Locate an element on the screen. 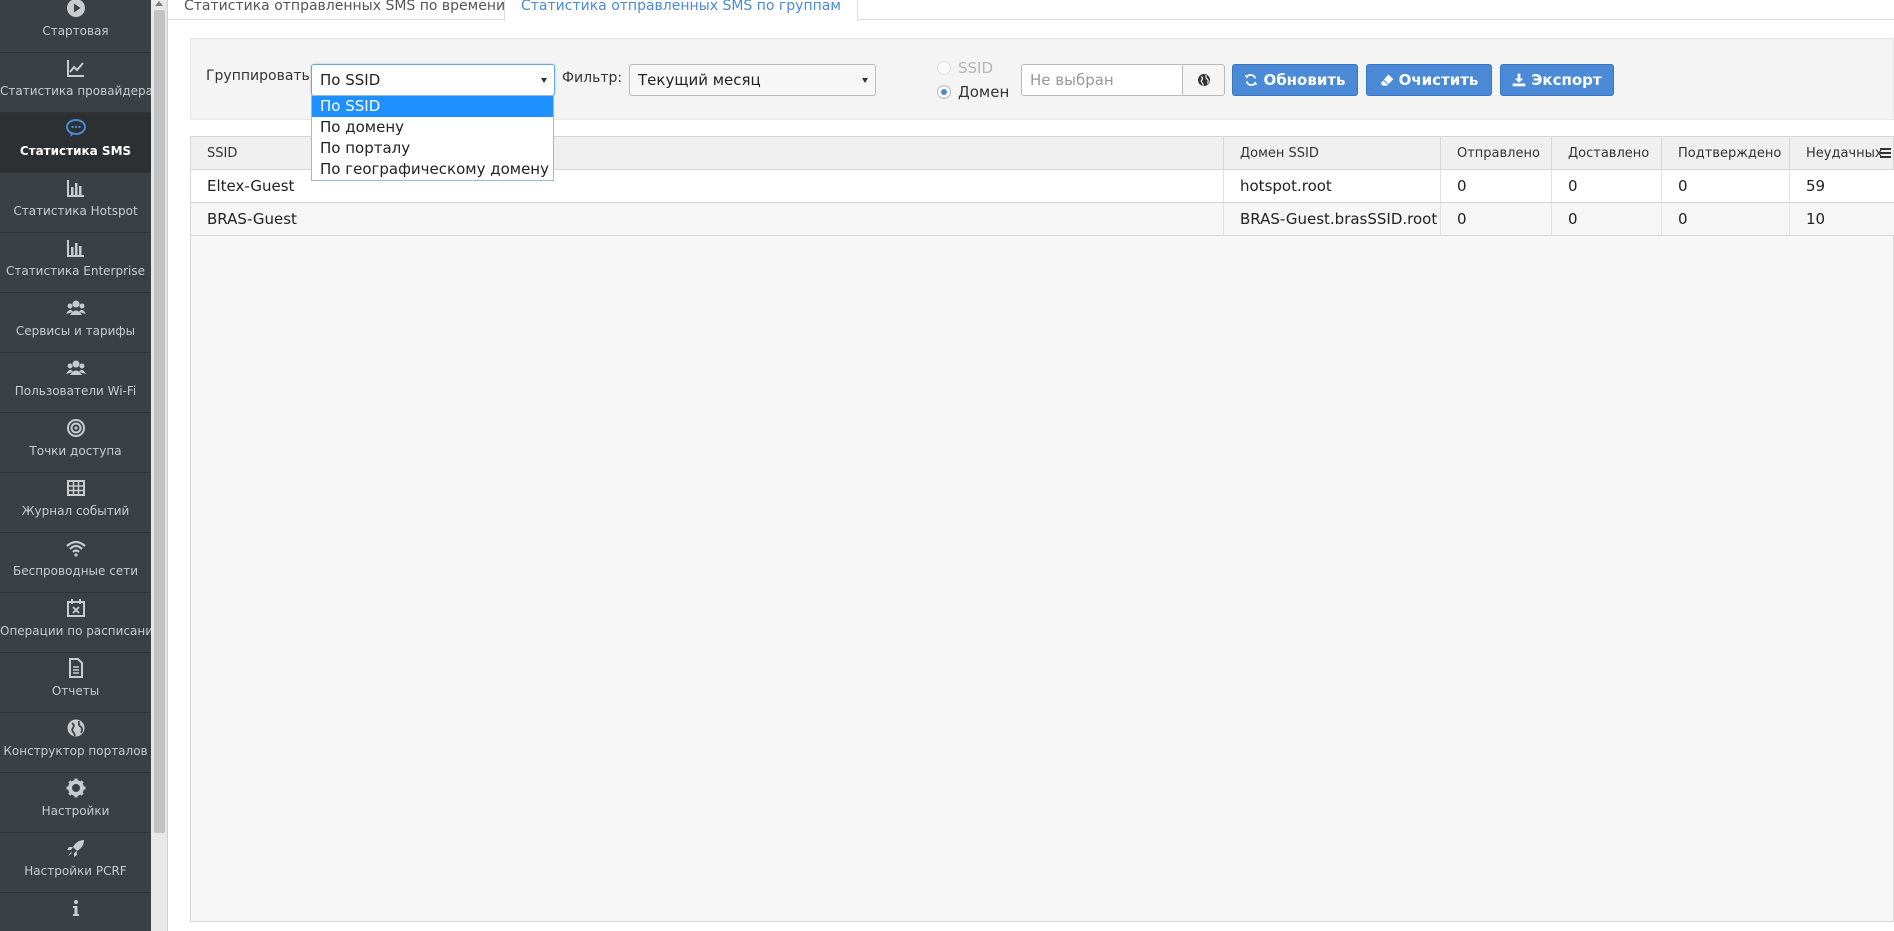 The image size is (1894, 931). sidebar-item-pcrf-settings: Настройки PCRF is located at coordinates (75, 863).